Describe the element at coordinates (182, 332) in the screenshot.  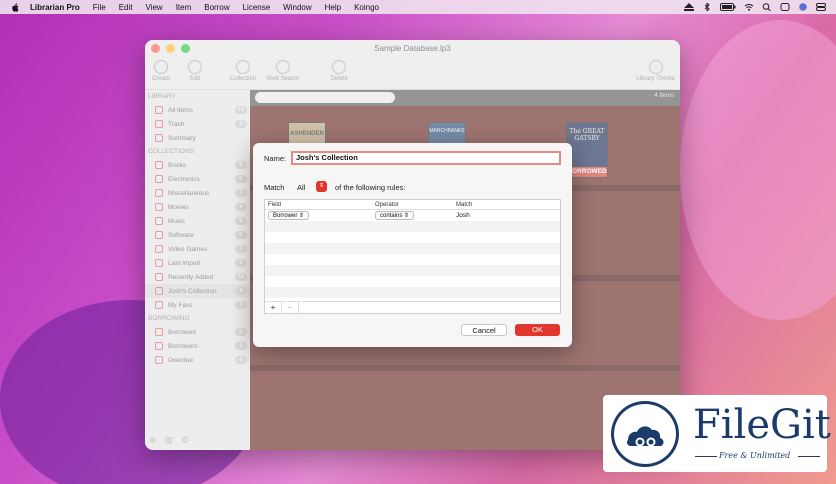
I see `sidebar-item-label: Borrowed` at that location.